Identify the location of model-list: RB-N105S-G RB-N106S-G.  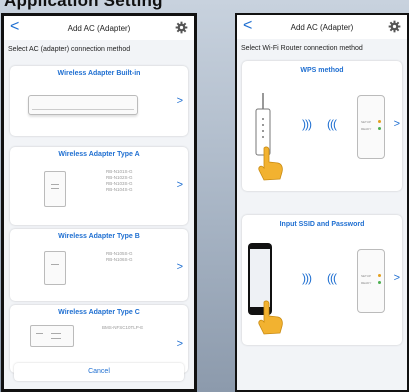
(119, 257).